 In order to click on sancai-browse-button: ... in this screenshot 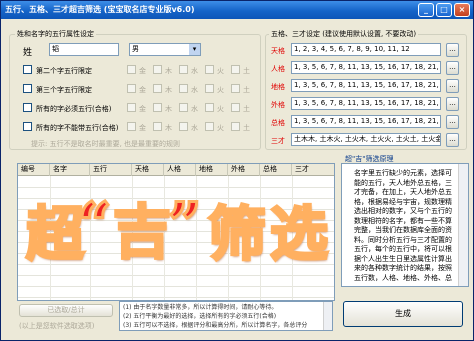, I will do `click(452, 140)`.